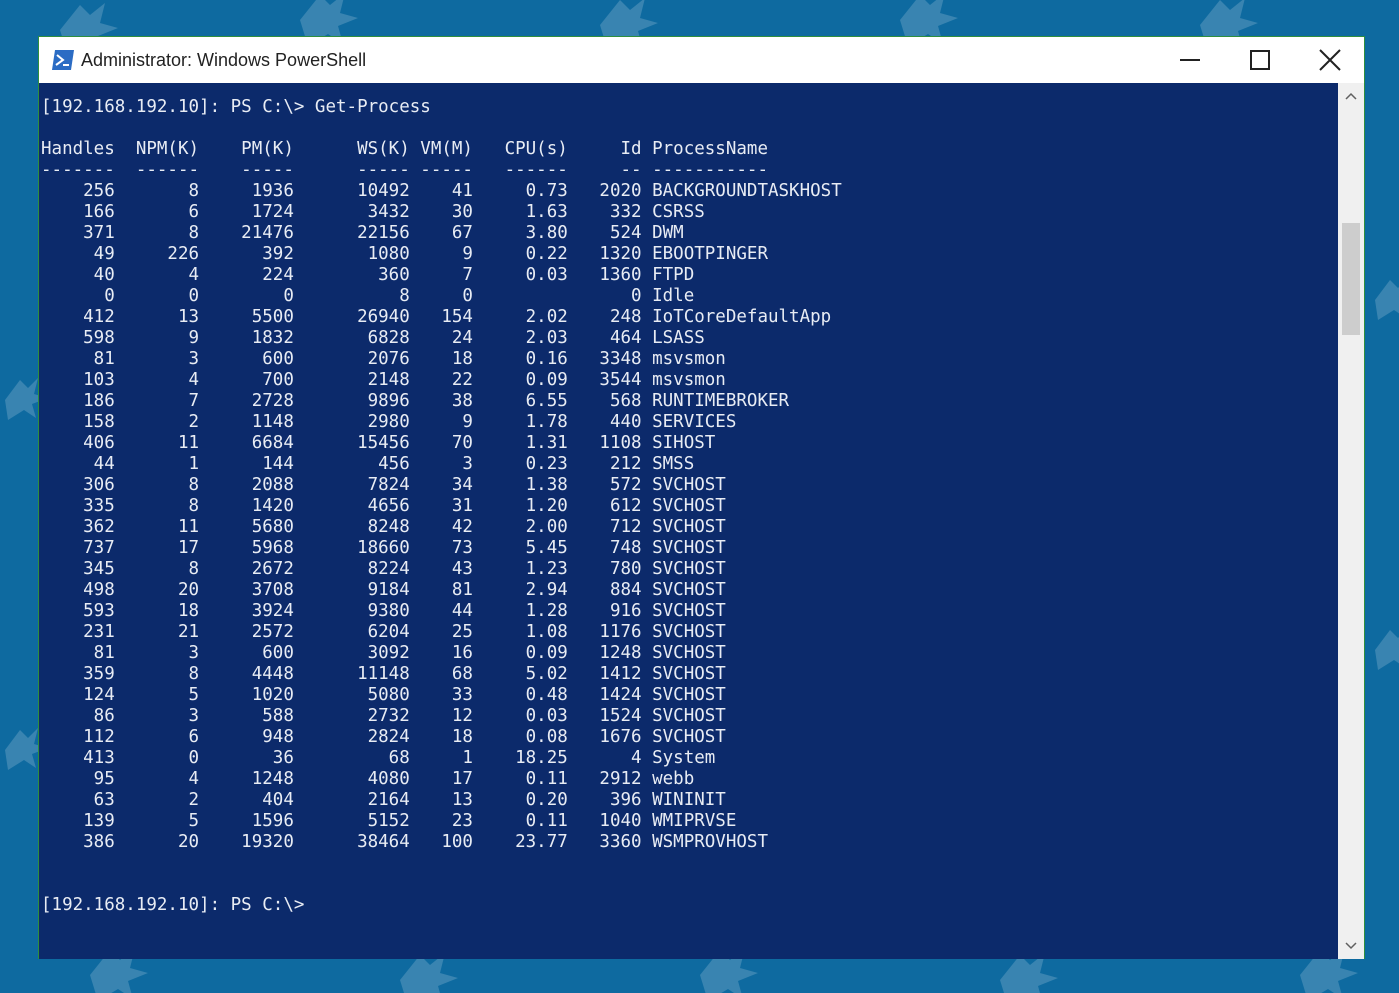 The image size is (1399, 993). Describe the element at coordinates (172, 905) in the screenshot. I see `prompt-line: [192.168.192.10]: PS C:\>` at that location.